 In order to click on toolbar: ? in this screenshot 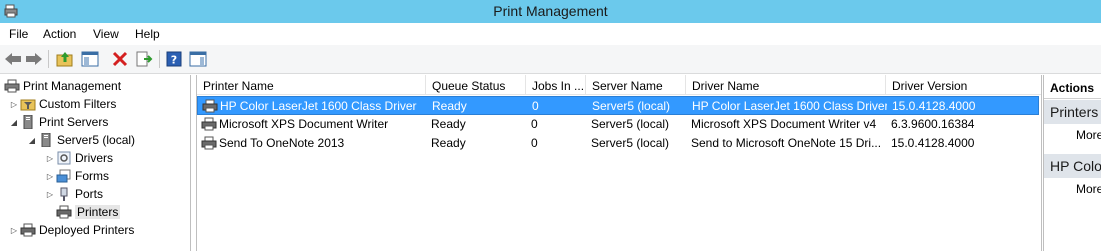, I will do `click(550, 59)`.